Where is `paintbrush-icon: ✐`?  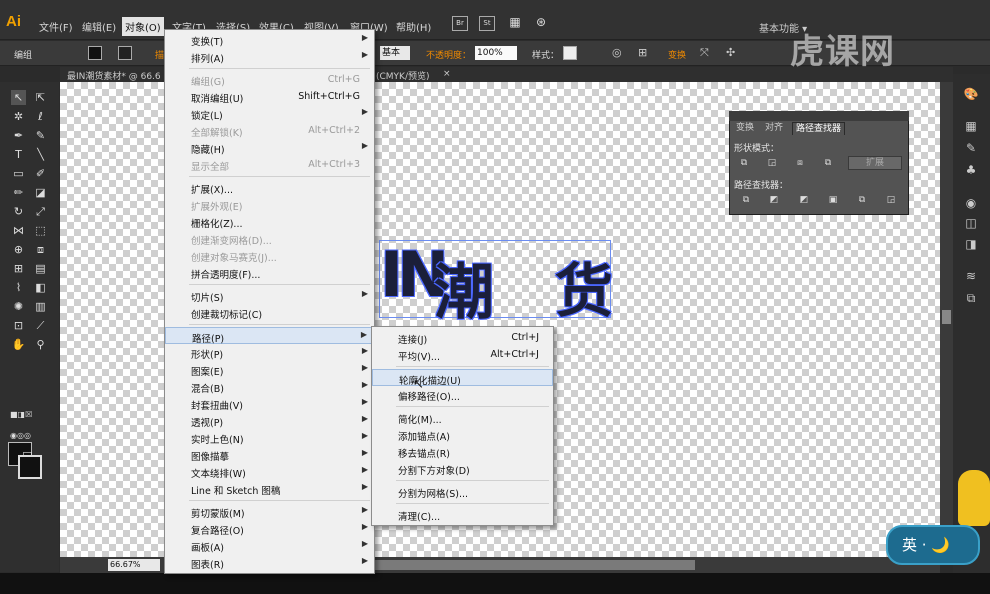 paintbrush-icon: ✐ is located at coordinates (40, 173).